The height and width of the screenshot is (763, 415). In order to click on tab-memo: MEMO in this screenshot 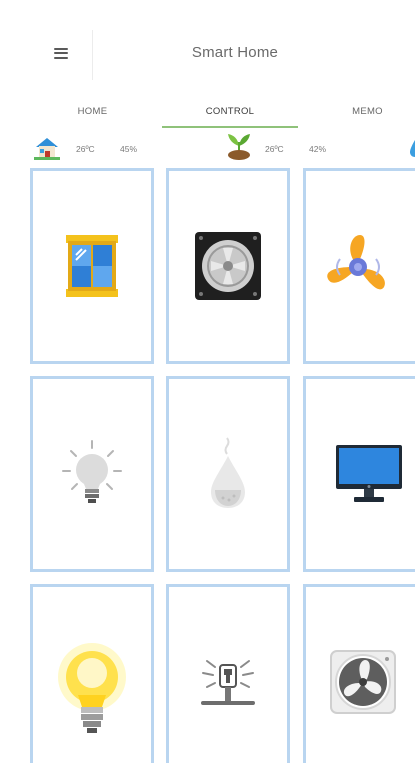, I will do `click(360, 111)`.